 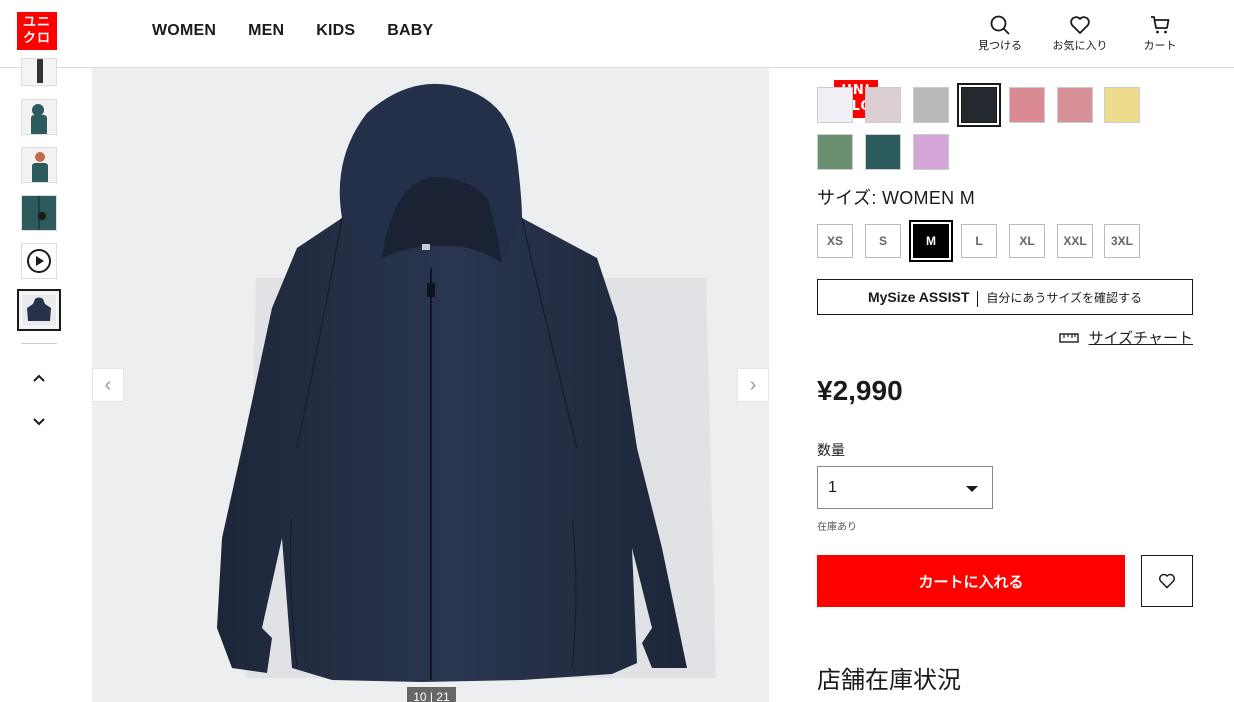 What do you see at coordinates (971, 581) in the screenshot?
I see `add-to-cart-button: カートに入れる` at bounding box center [971, 581].